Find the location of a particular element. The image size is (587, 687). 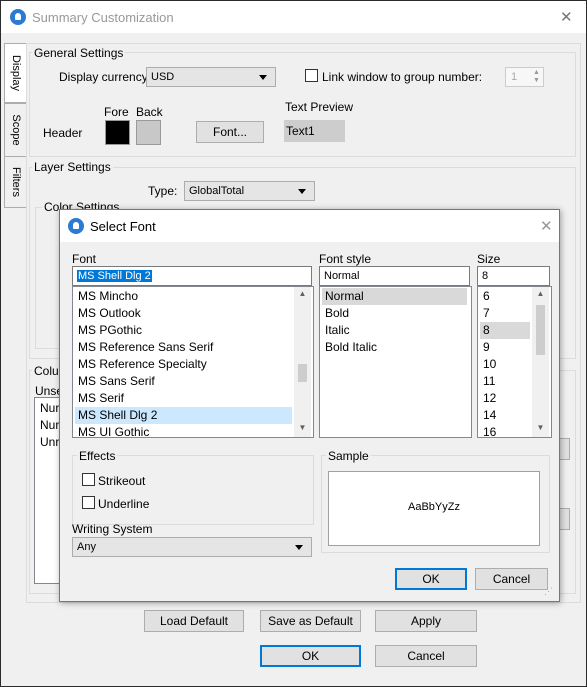

save-as-default-button: Save as Default is located at coordinates (310, 621).